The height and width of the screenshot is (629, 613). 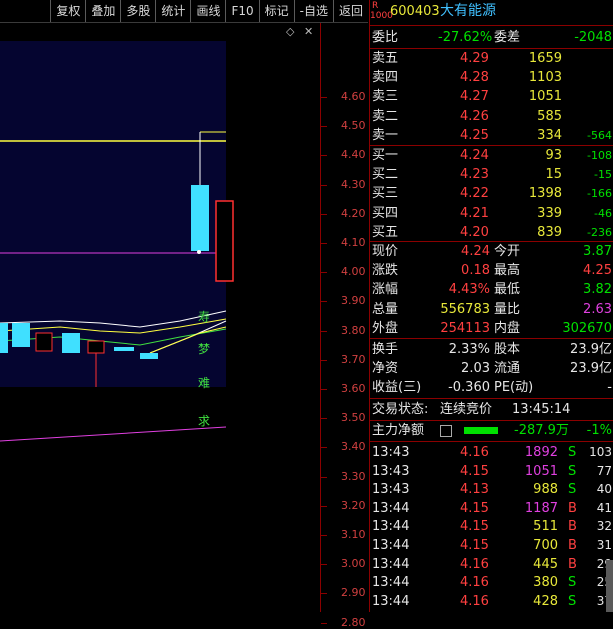 What do you see at coordinates (385, 78) in the screenshot?
I see `level-label: 卖四` at bounding box center [385, 78].